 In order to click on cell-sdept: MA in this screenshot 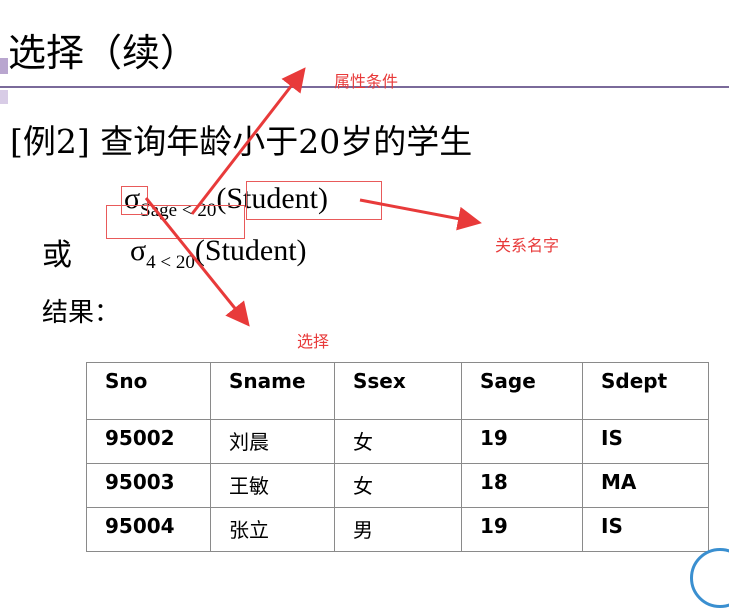, I will do `click(645, 485)`.